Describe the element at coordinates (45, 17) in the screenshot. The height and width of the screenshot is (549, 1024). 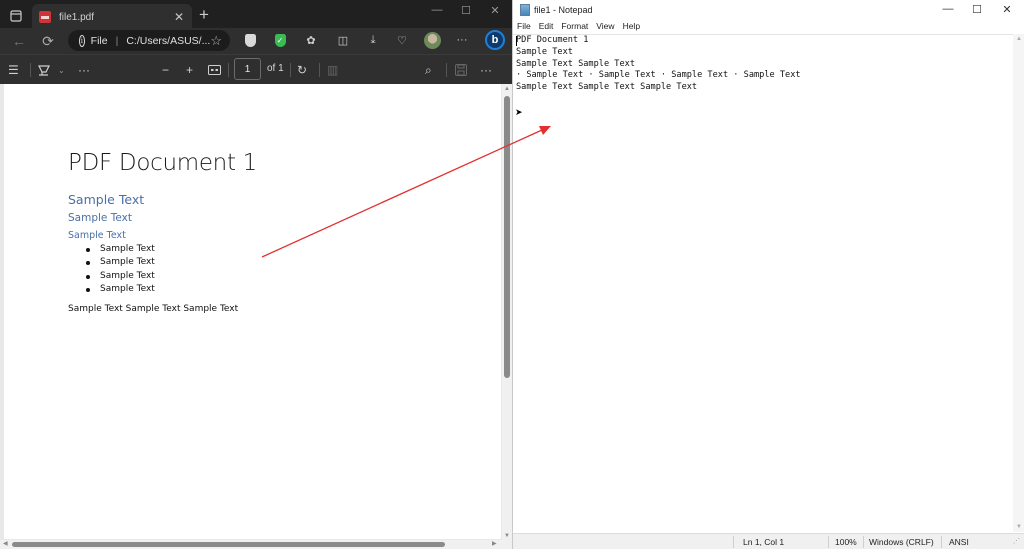
I see `pdf-file-icon` at that location.